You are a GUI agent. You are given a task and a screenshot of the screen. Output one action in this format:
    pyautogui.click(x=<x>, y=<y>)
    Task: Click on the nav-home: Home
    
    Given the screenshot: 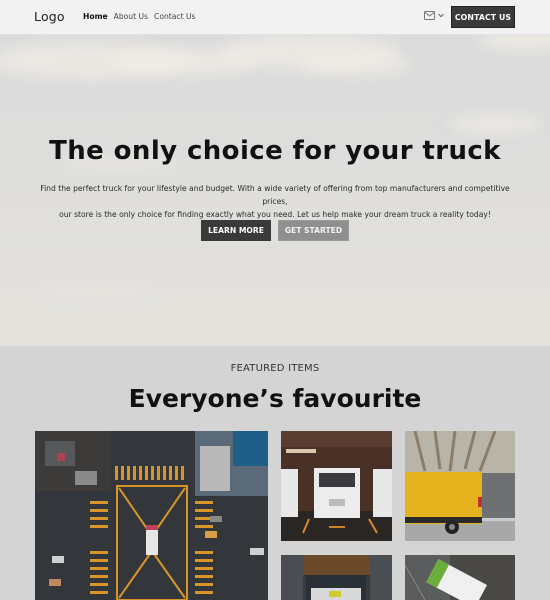 What is the action you would take?
    pyautogui.click(x=95, y=16)
    